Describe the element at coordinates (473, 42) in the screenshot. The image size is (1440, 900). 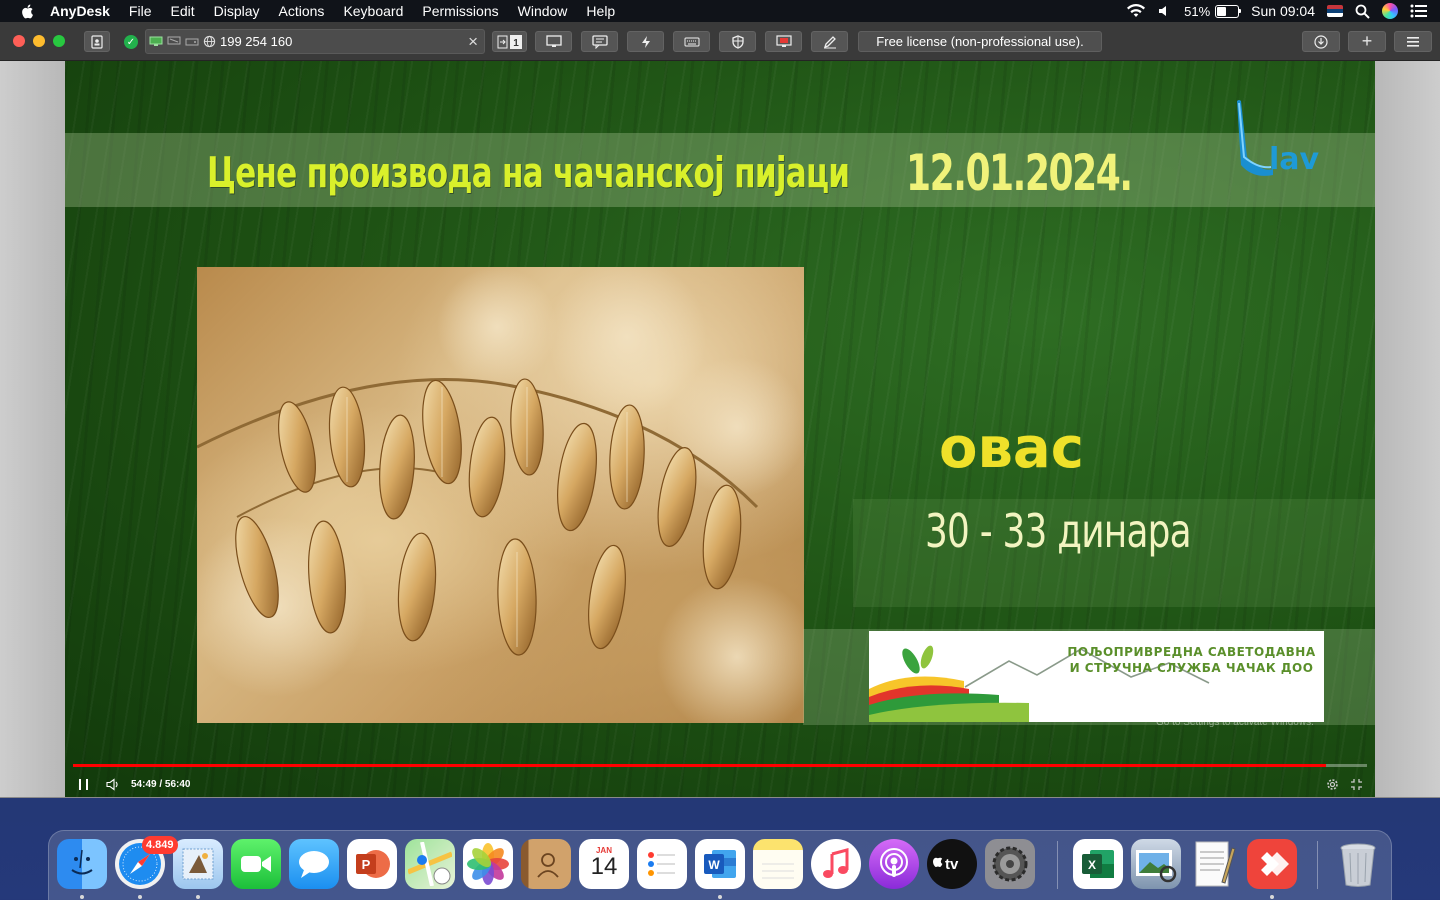
I see `close-session-icon: ×` at that location.